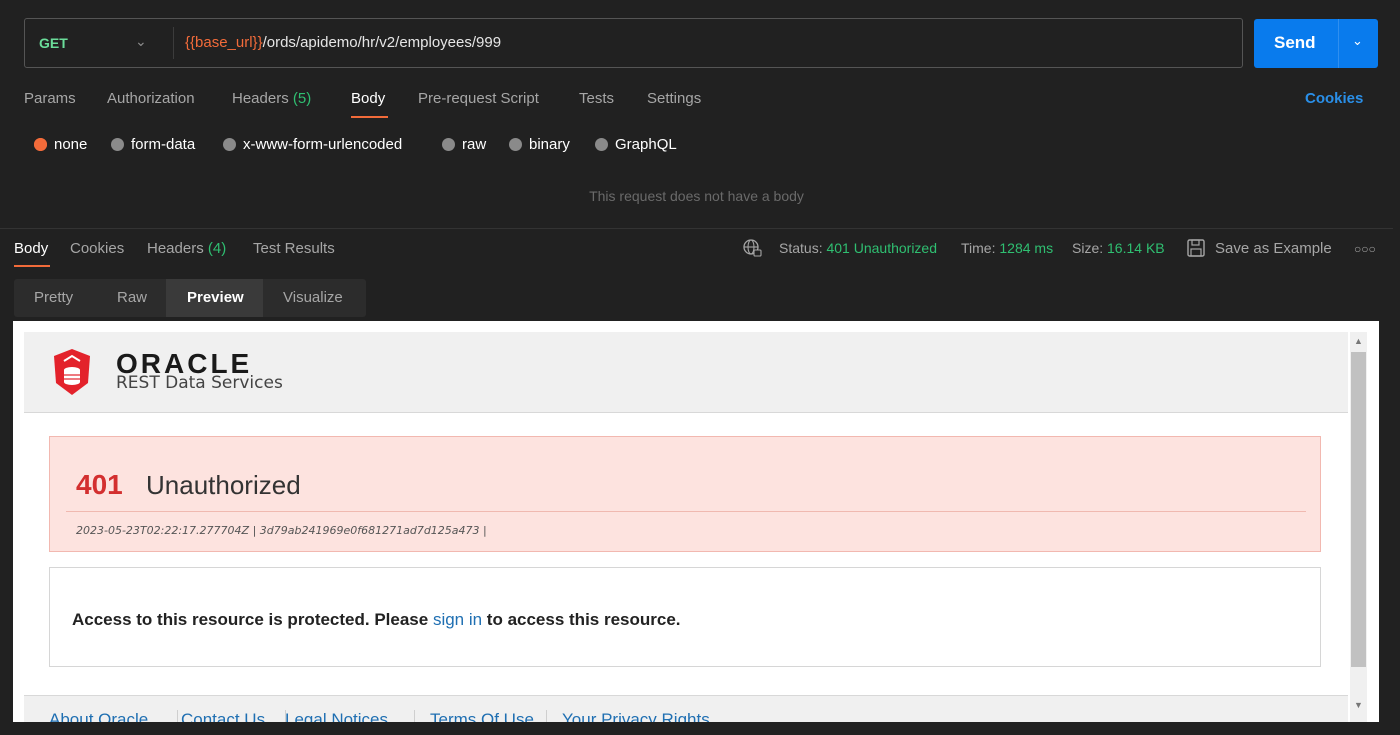 The width and height of the screenshot is (1400, 735). I want to click on response-tab-cookies: Cookies, so click(97, 248).